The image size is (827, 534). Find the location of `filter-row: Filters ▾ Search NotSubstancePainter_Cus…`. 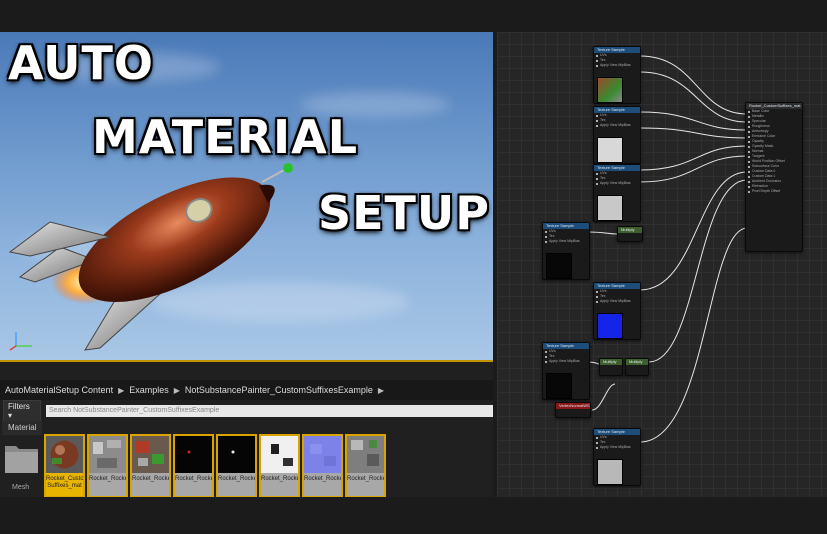

filter-row: Filters ▾ Search NotSubstancePainter_Cus… is located at coordinates (246, 411).